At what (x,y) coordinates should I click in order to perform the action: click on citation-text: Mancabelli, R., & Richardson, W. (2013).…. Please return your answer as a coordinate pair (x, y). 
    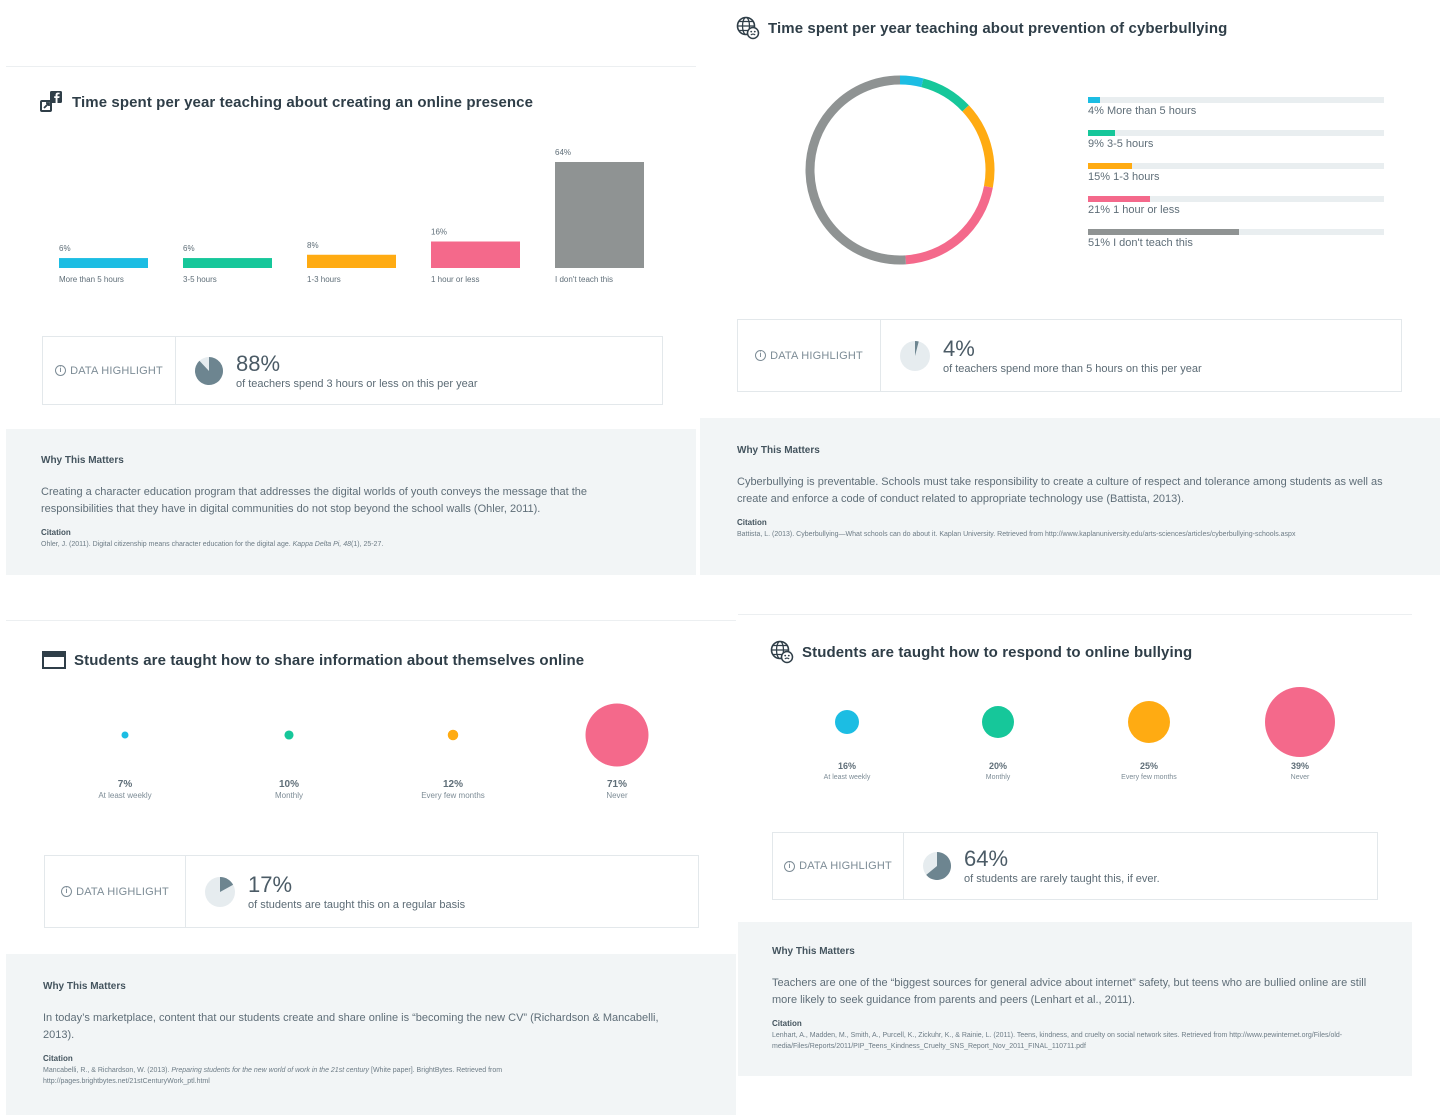
    Looking at the image, I should click on (273, 1076).